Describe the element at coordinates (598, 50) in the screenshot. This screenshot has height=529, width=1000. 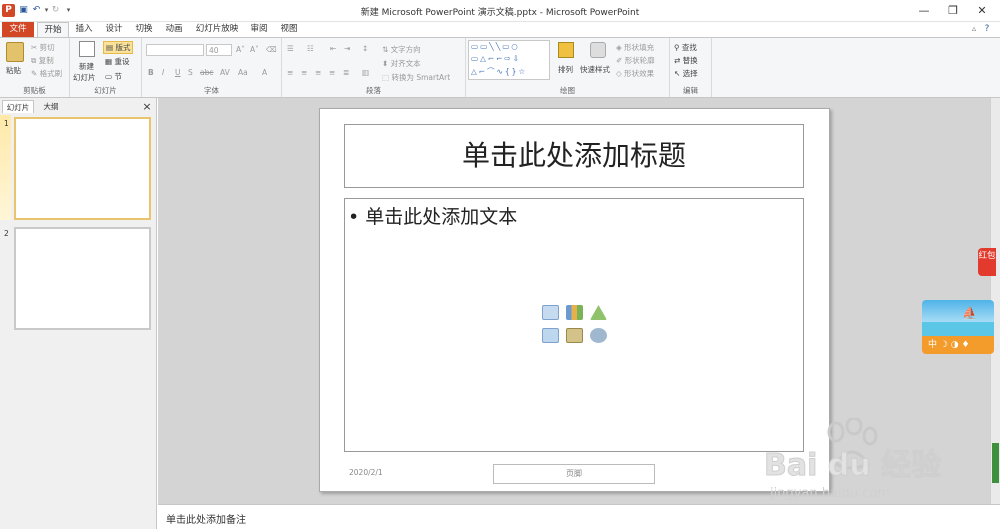
I see `quick-styles-icon` at that location.